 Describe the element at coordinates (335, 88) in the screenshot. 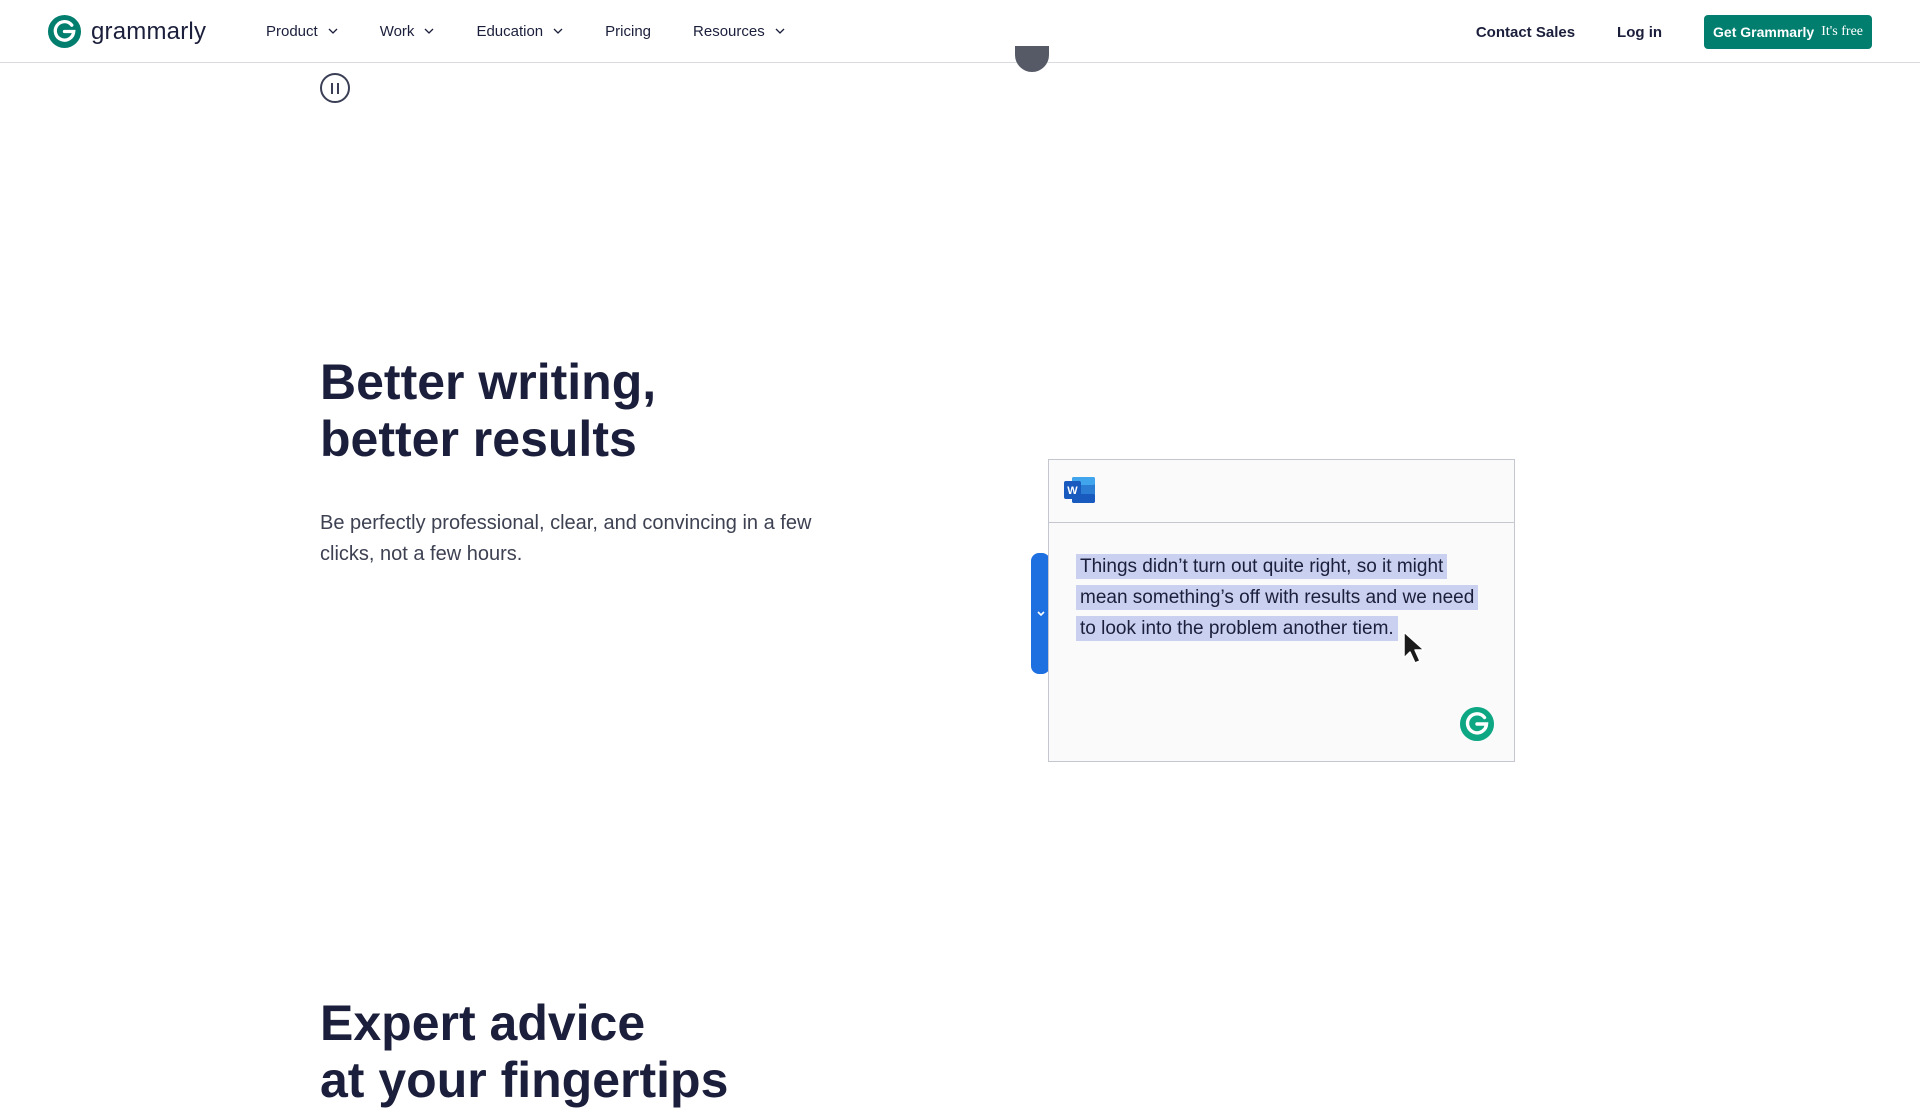

I see `pause-button` at that location.